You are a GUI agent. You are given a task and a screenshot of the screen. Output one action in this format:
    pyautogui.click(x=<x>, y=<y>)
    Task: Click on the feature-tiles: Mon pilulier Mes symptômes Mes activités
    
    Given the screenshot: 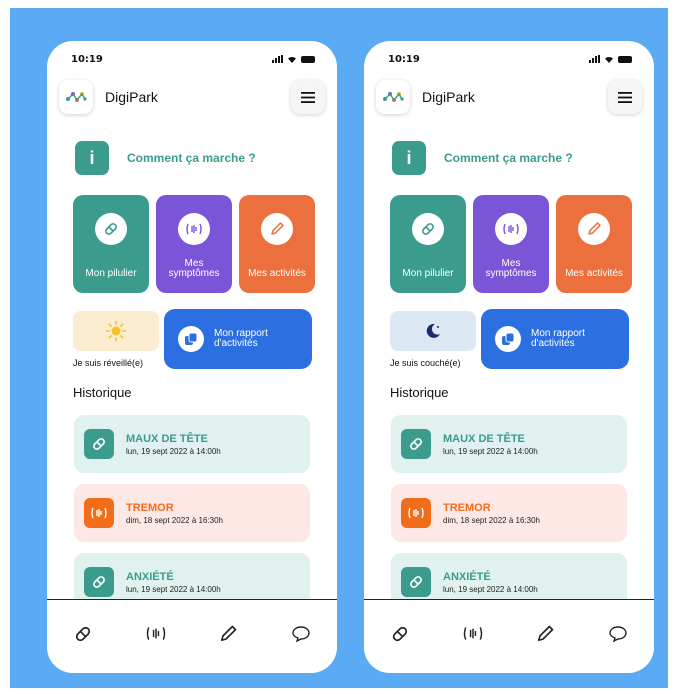 What is the action you would take?
    pyautogui.click(x=511, y=244)
    